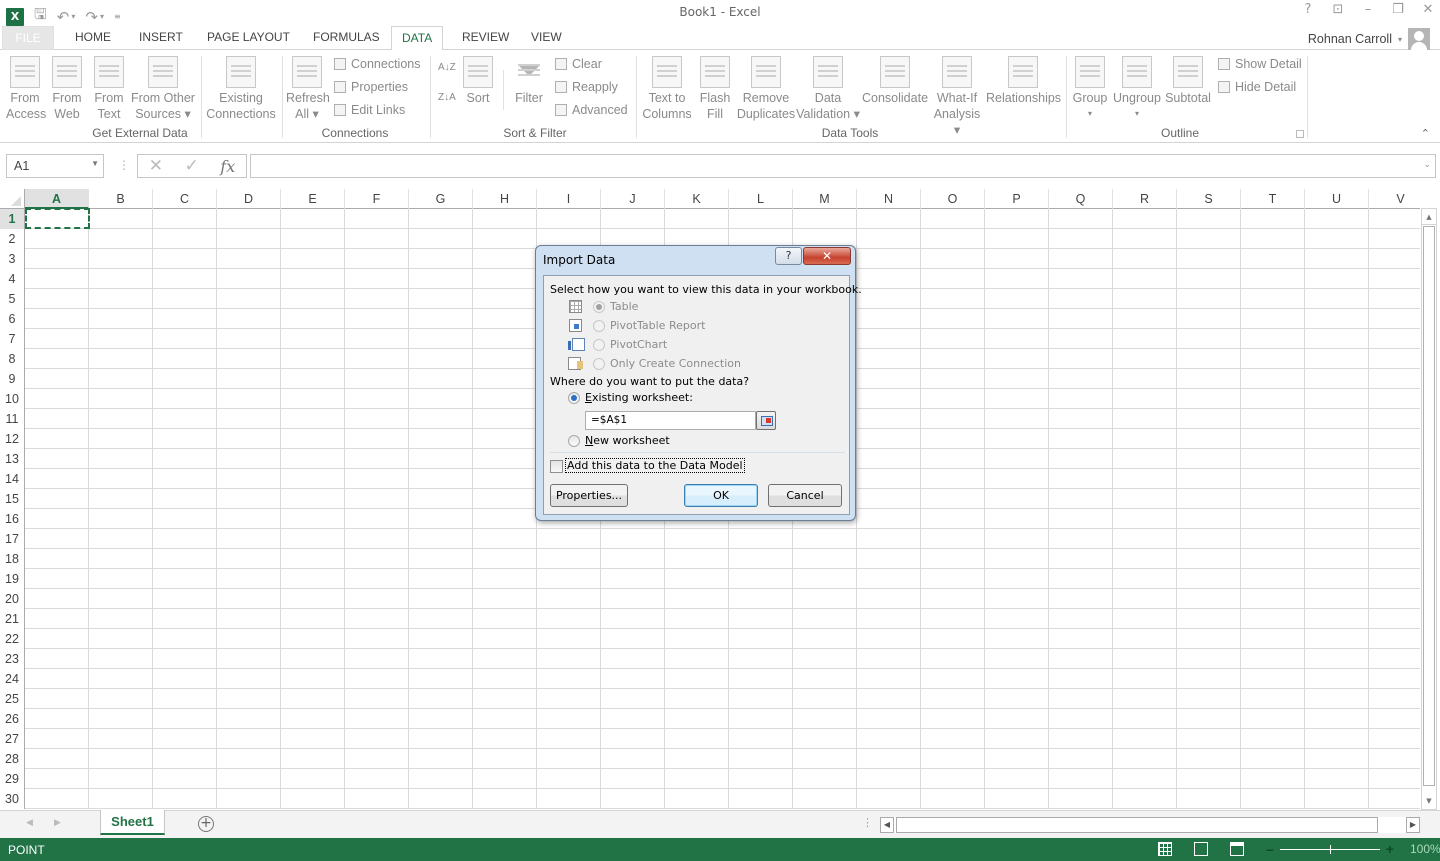 Image resolution: width=1440 pixels, height=861 pixels. I want to click on clear-button: Clear, so click(578, 64).